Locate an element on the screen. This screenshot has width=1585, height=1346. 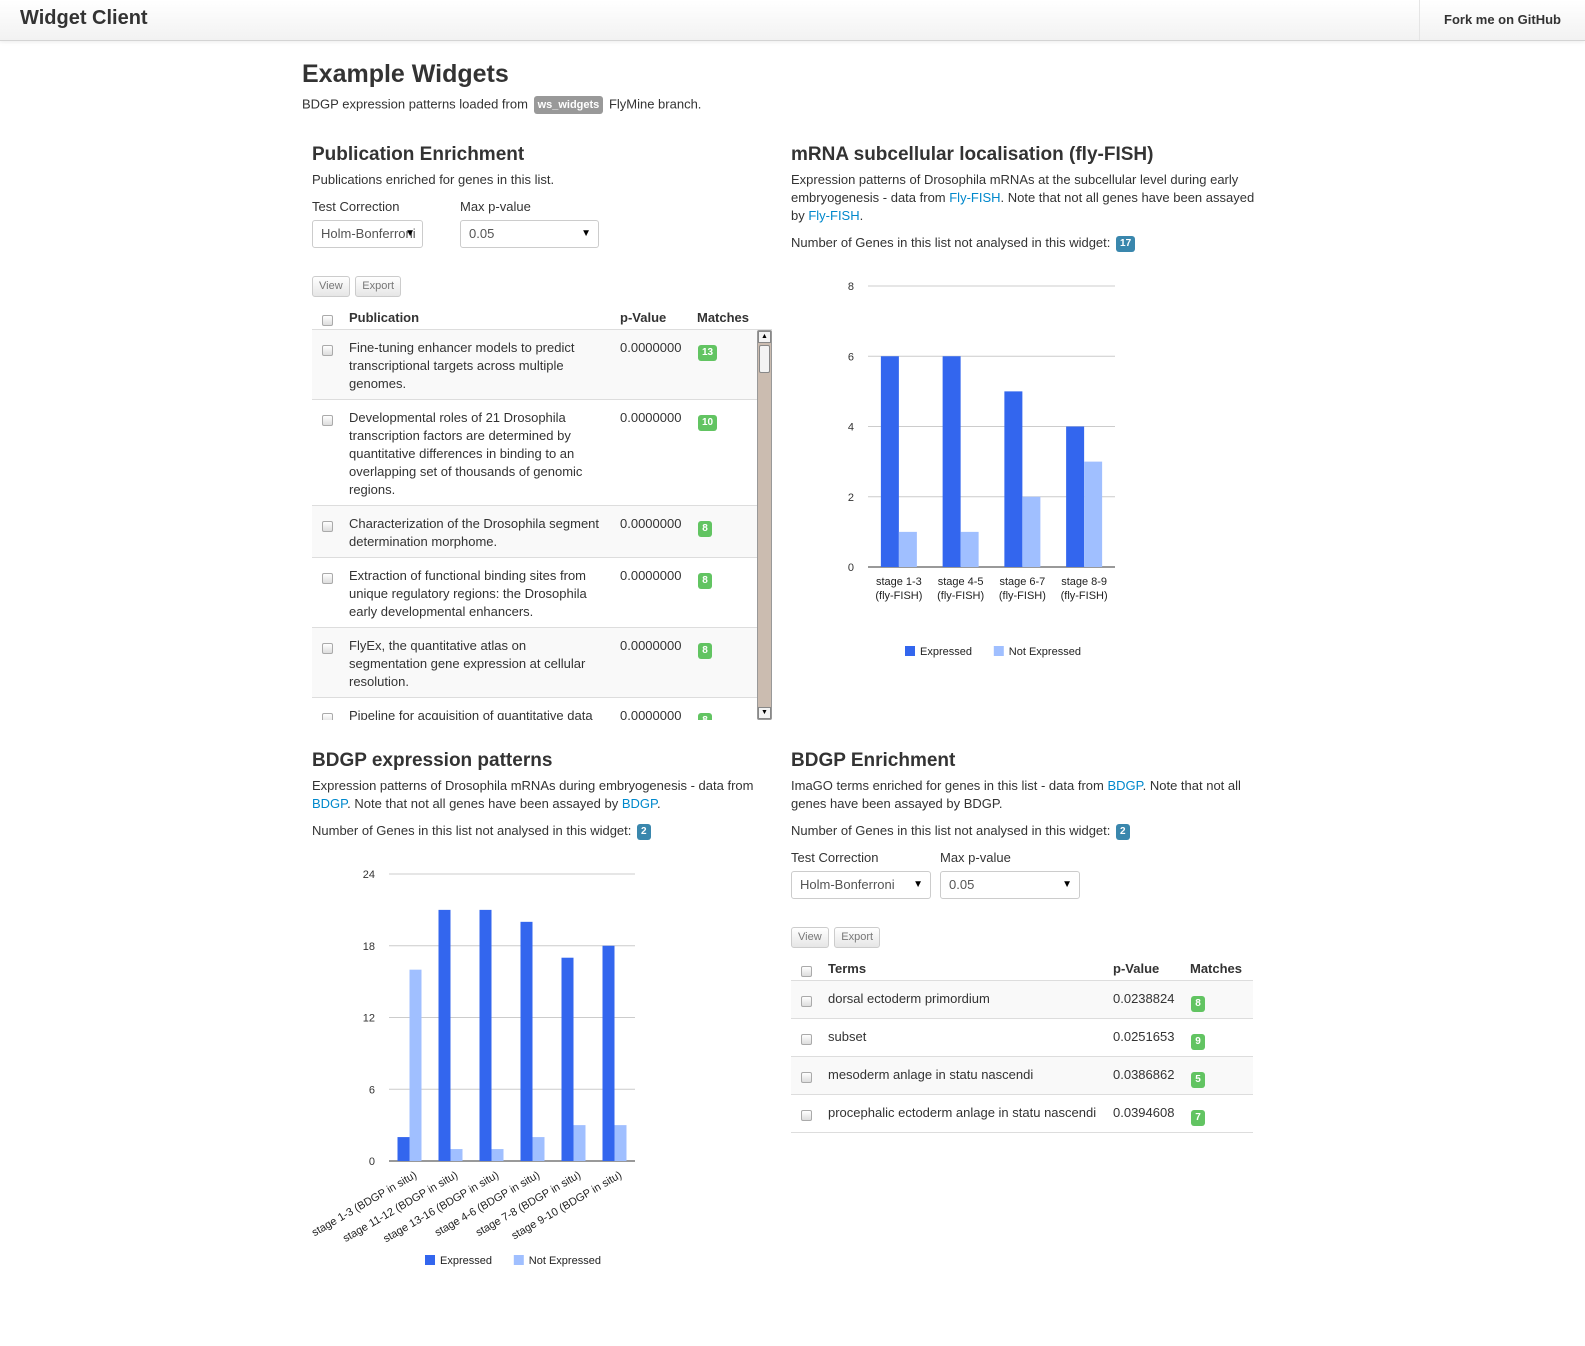
matches-badge: 13 is located at coordinates (708, 353).